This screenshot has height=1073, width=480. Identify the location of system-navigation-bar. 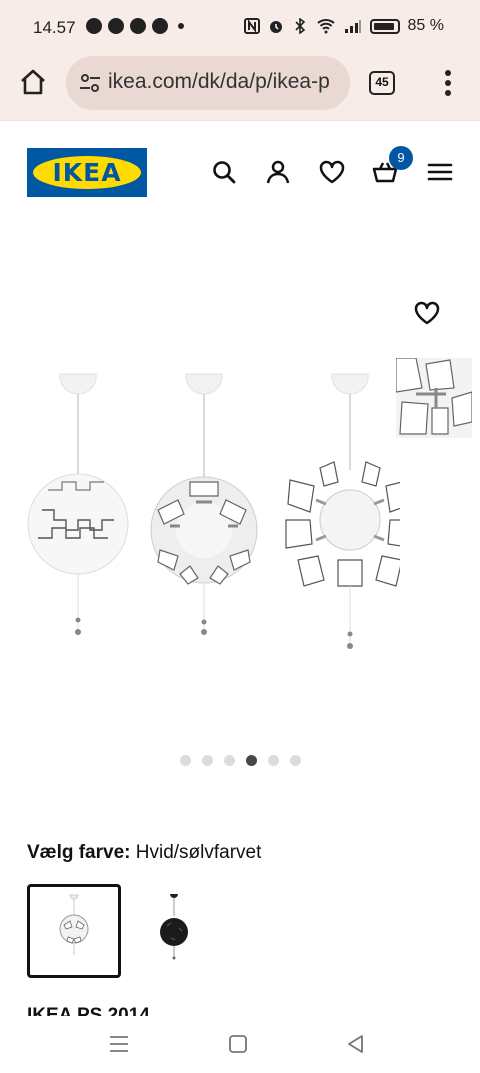
(240, 1044).